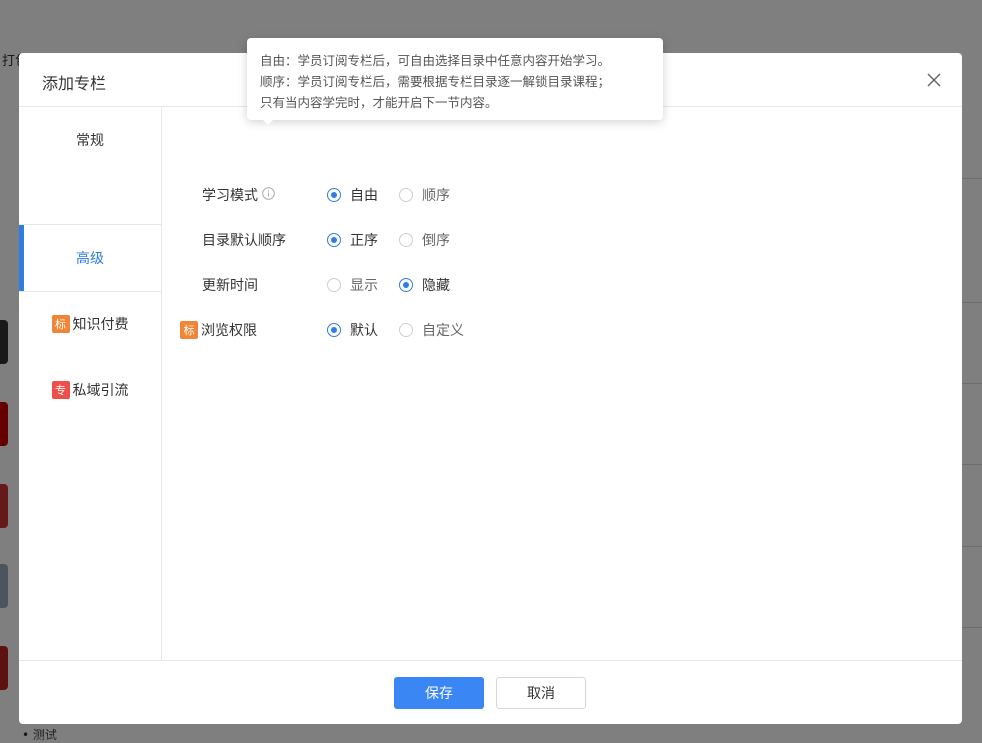  Describe the element at coordinates (552, 240) in the screenshot. I see `catalog-order-row: 目录默认顺序 正序 倒序` at that location.